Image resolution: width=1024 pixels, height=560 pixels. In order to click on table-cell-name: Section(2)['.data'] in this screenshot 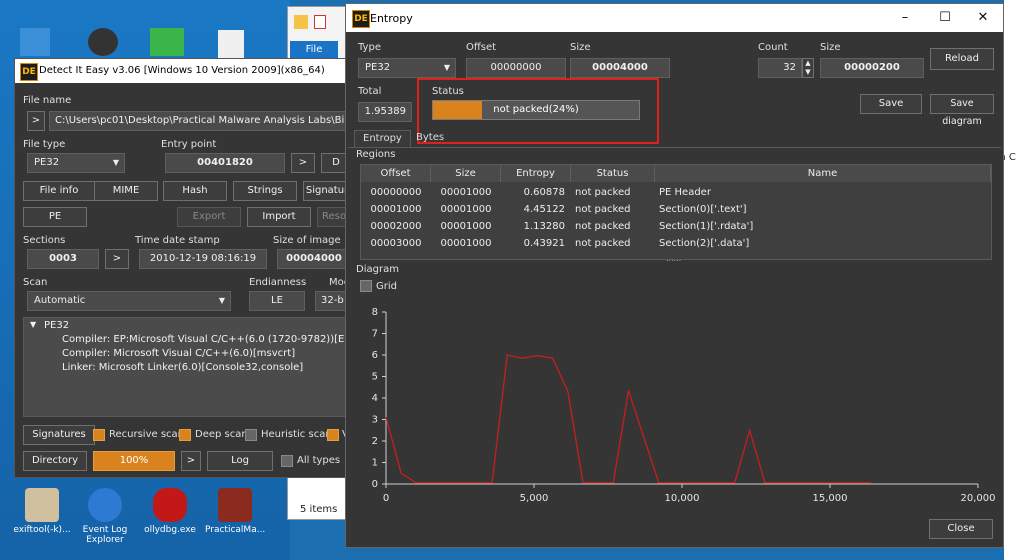, I will do `click(823, 243)`.